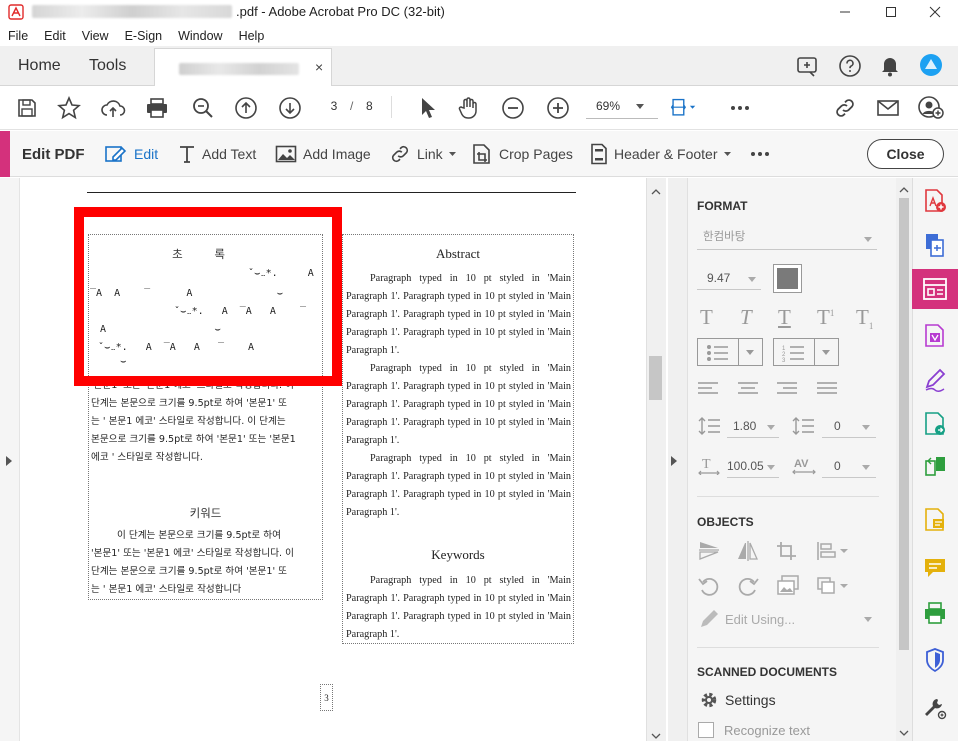 The image size is (958, 741). What do you see at coordinates (760, 154) in the screenshot?
I see `edit-more-button` at bounding box center [760, 154].